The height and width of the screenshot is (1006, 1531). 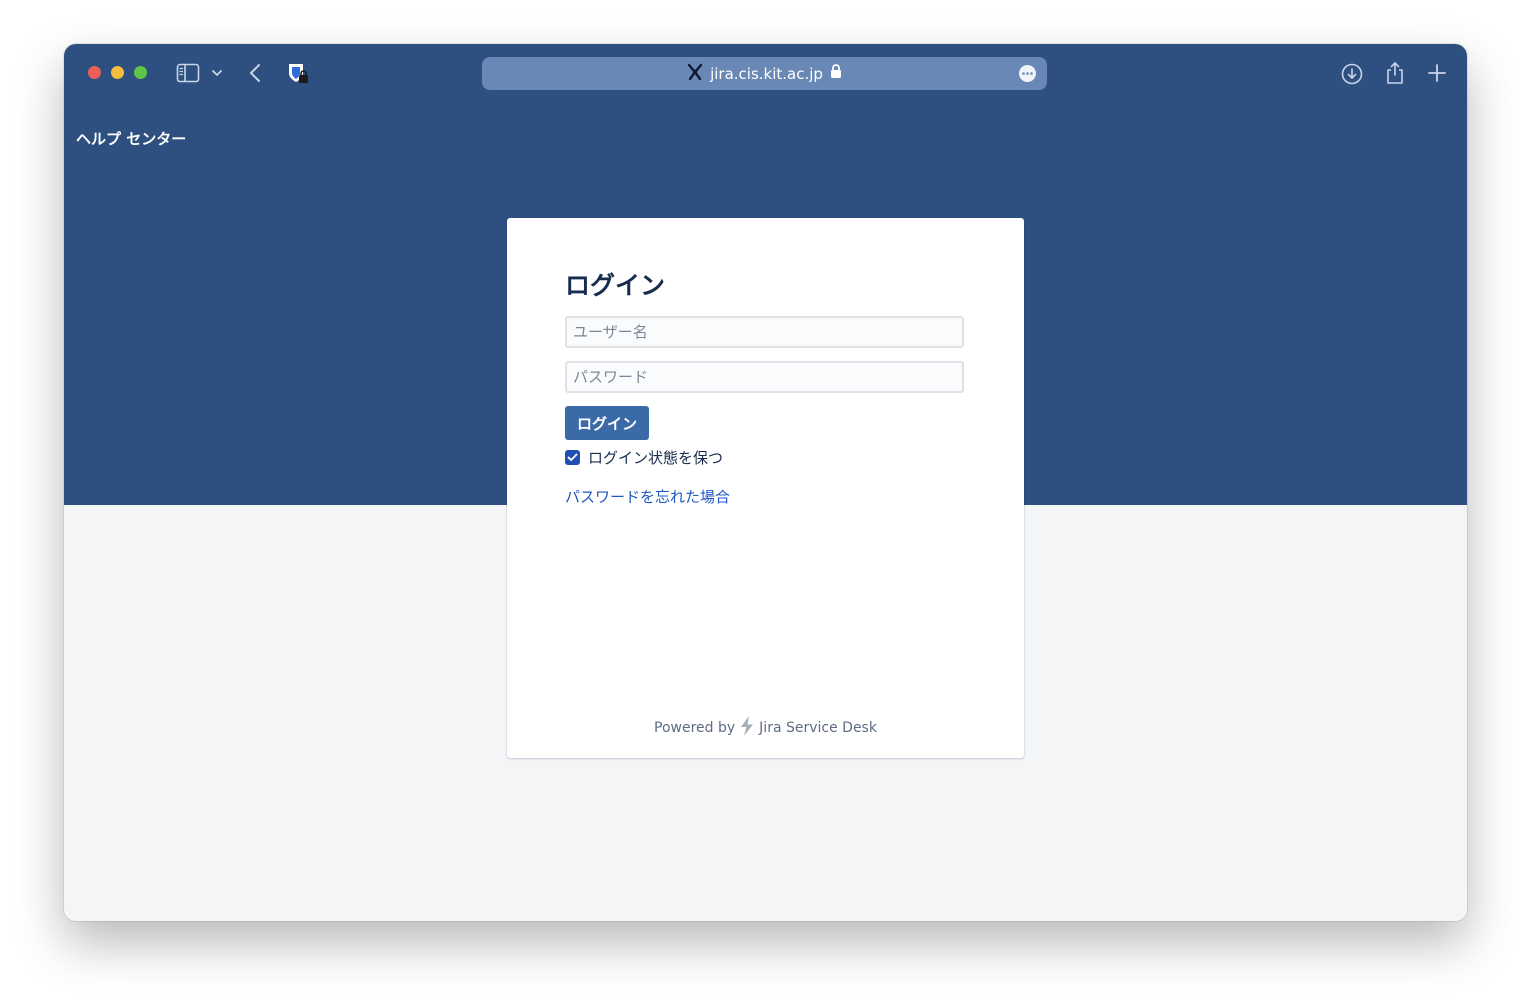 What do you see at coordinates (647, 496) in the screenshot?
I see `forgot-password-link: パスワードを忘れた場合` at bounding box center [647, 496].